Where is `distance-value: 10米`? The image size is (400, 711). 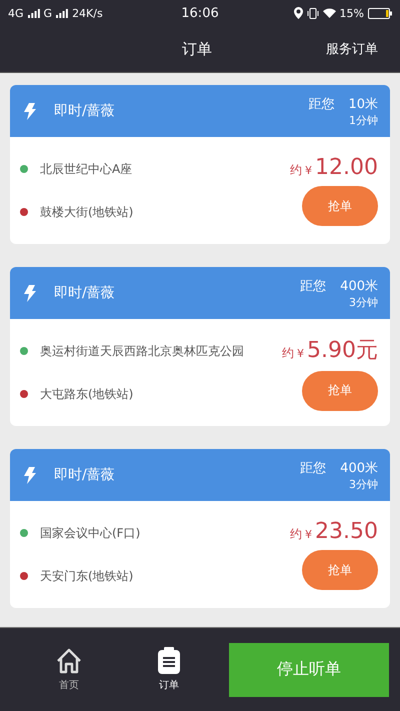
distance-value: 10米 is located at coordinates (363, 104).